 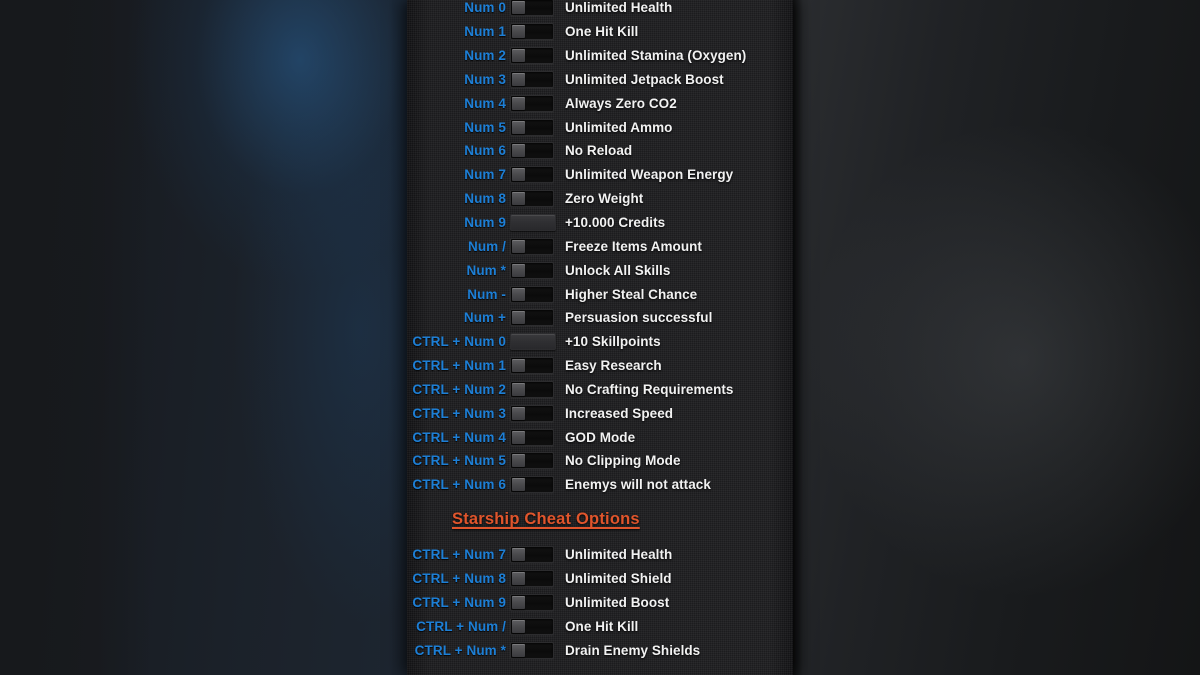 What do you see at coordinates (613, 342) in the screenshot?
I see `cheat-label: +10 Skillpoints` at bounding box center [613, 342].